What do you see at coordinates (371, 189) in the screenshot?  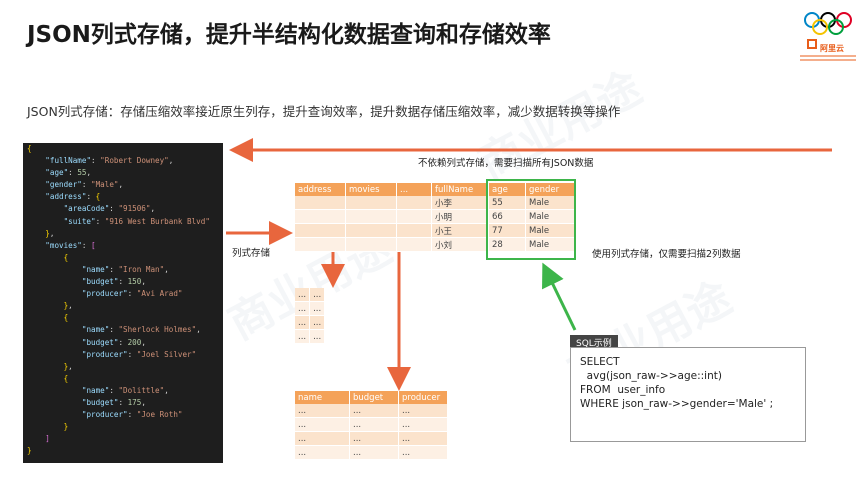 I see `column-header: movies` at bounding box center [371, 189].